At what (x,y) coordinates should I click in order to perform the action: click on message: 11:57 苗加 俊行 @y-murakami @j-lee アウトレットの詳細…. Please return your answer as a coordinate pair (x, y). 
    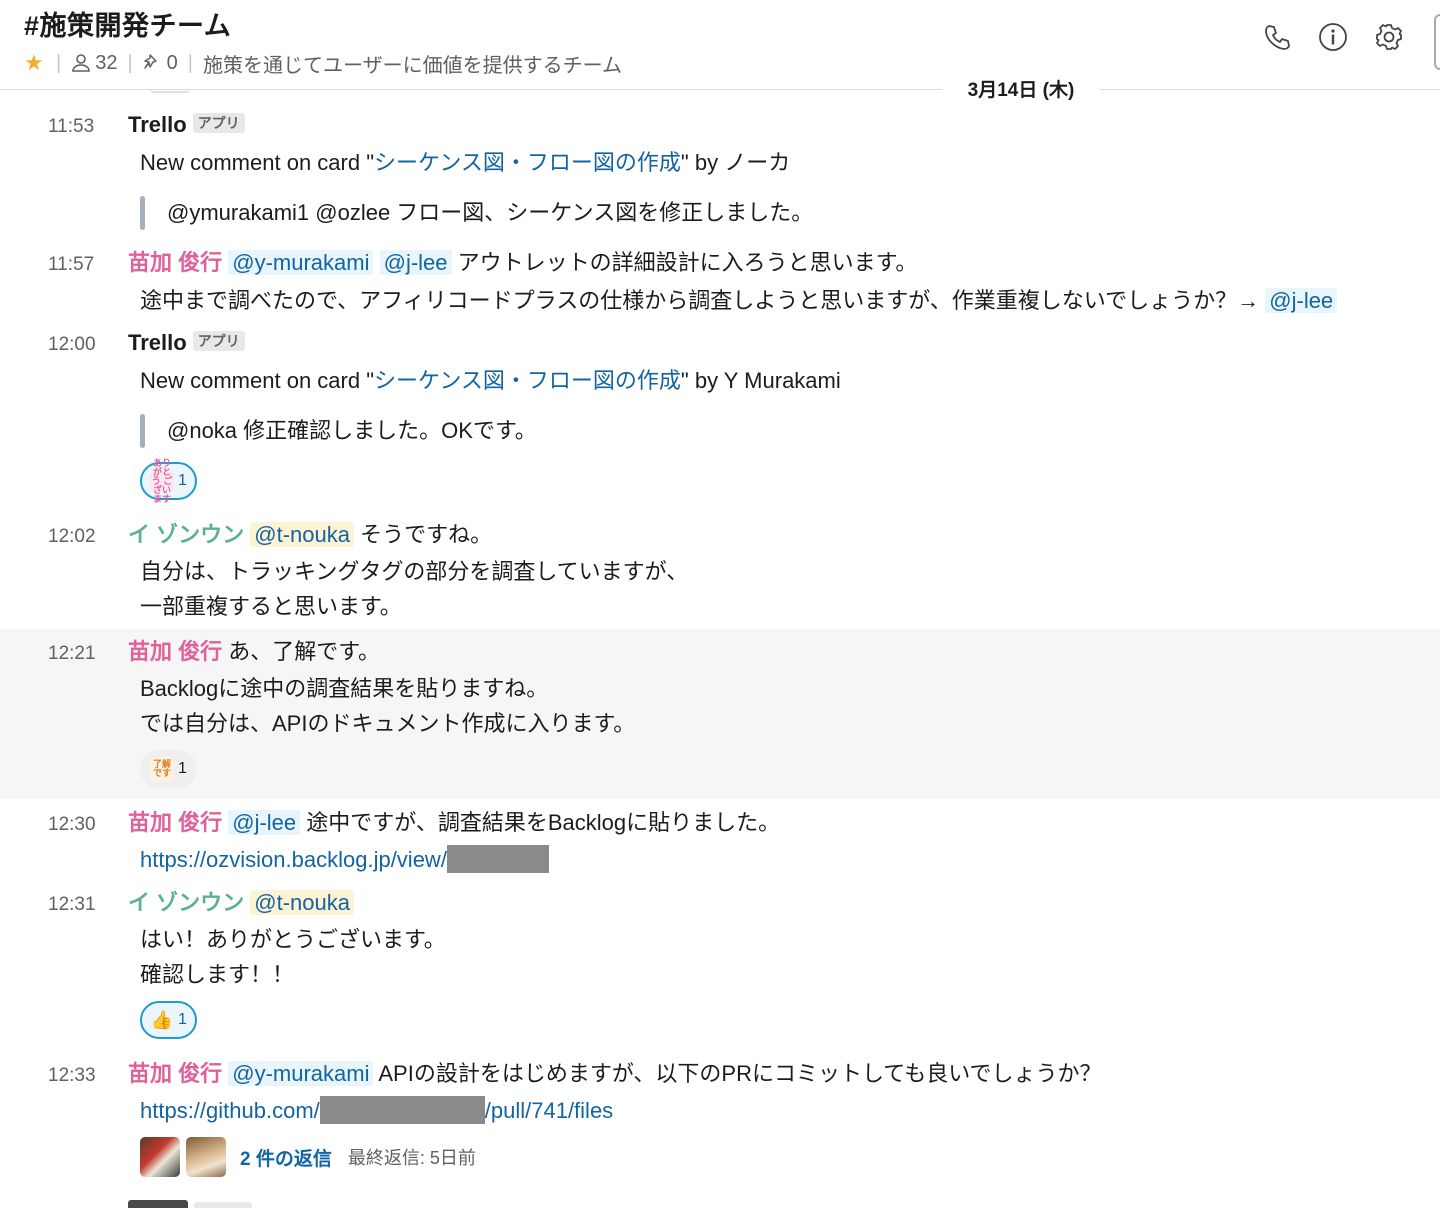
    Looking at the image, I should click on (720, 284).